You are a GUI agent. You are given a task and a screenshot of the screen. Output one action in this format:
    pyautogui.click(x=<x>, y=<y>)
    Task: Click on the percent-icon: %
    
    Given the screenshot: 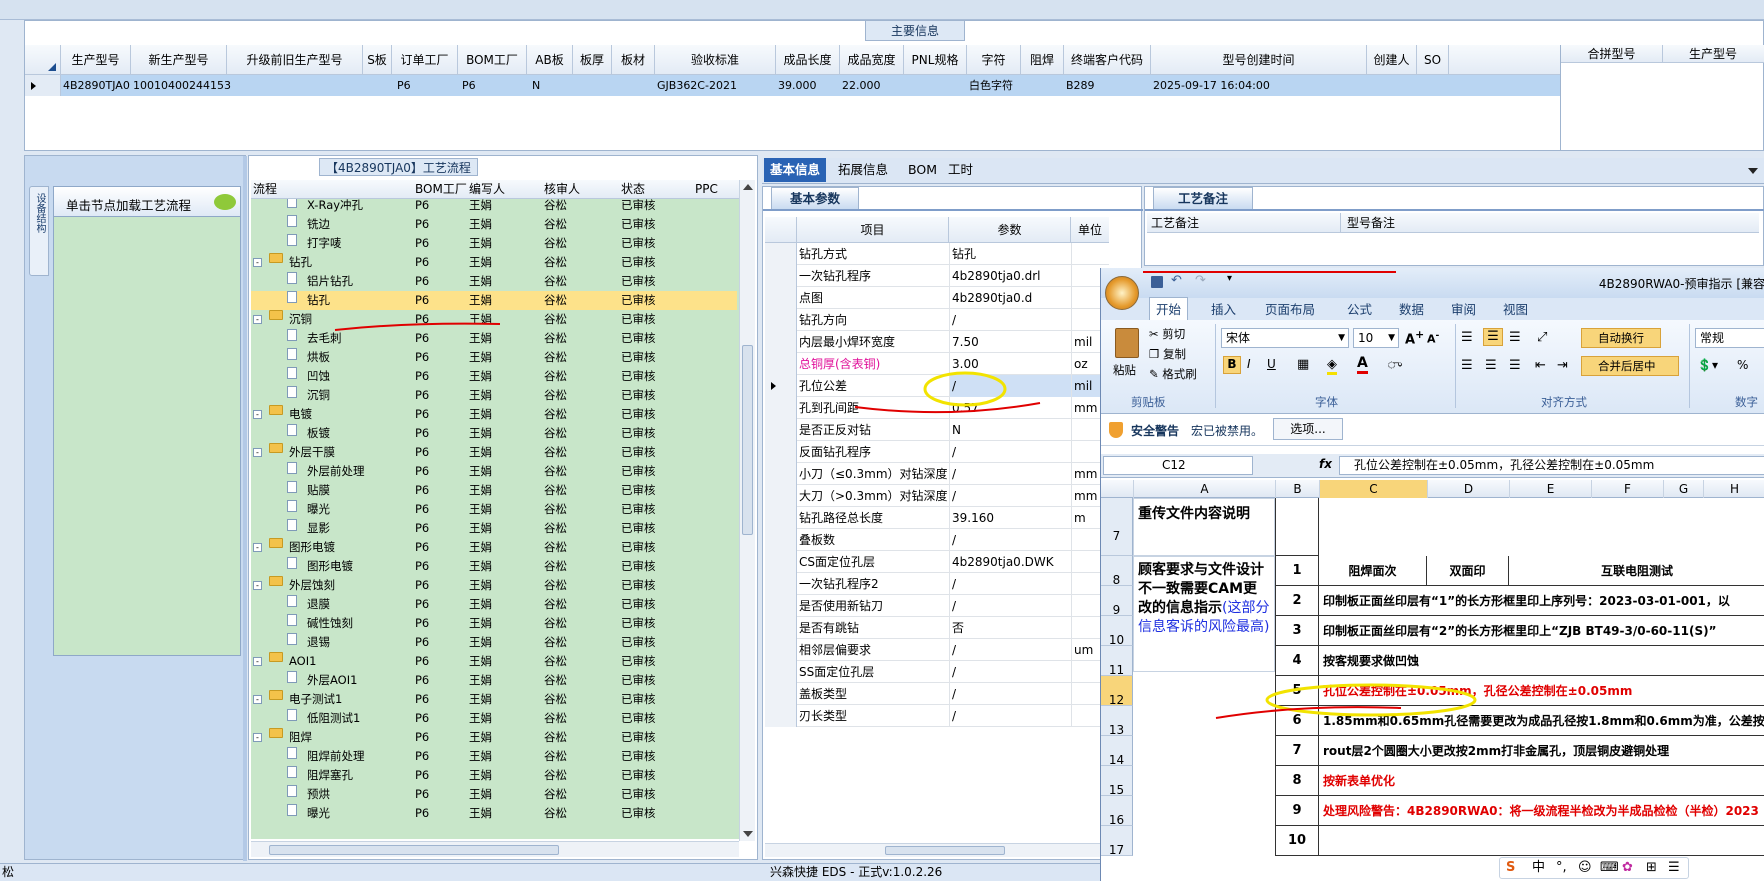 What is the action you would take?
    pyautogui.click(x=1742, y=365)
    